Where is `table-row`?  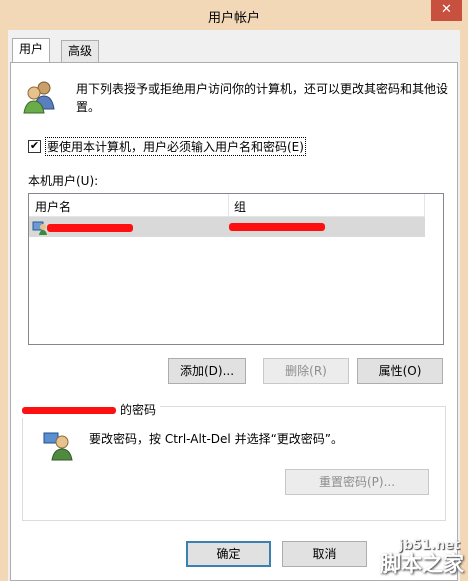 table-row is located at coordinates (227, 227).